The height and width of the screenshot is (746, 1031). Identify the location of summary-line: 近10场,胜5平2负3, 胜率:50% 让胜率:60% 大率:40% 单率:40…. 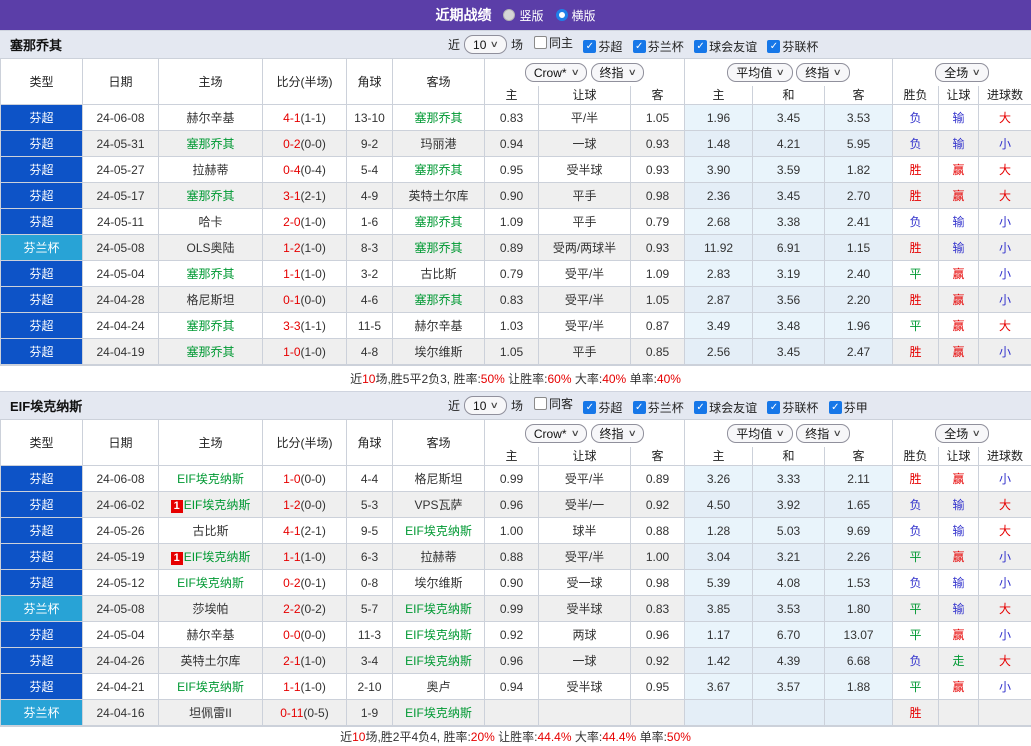
(515, 378).